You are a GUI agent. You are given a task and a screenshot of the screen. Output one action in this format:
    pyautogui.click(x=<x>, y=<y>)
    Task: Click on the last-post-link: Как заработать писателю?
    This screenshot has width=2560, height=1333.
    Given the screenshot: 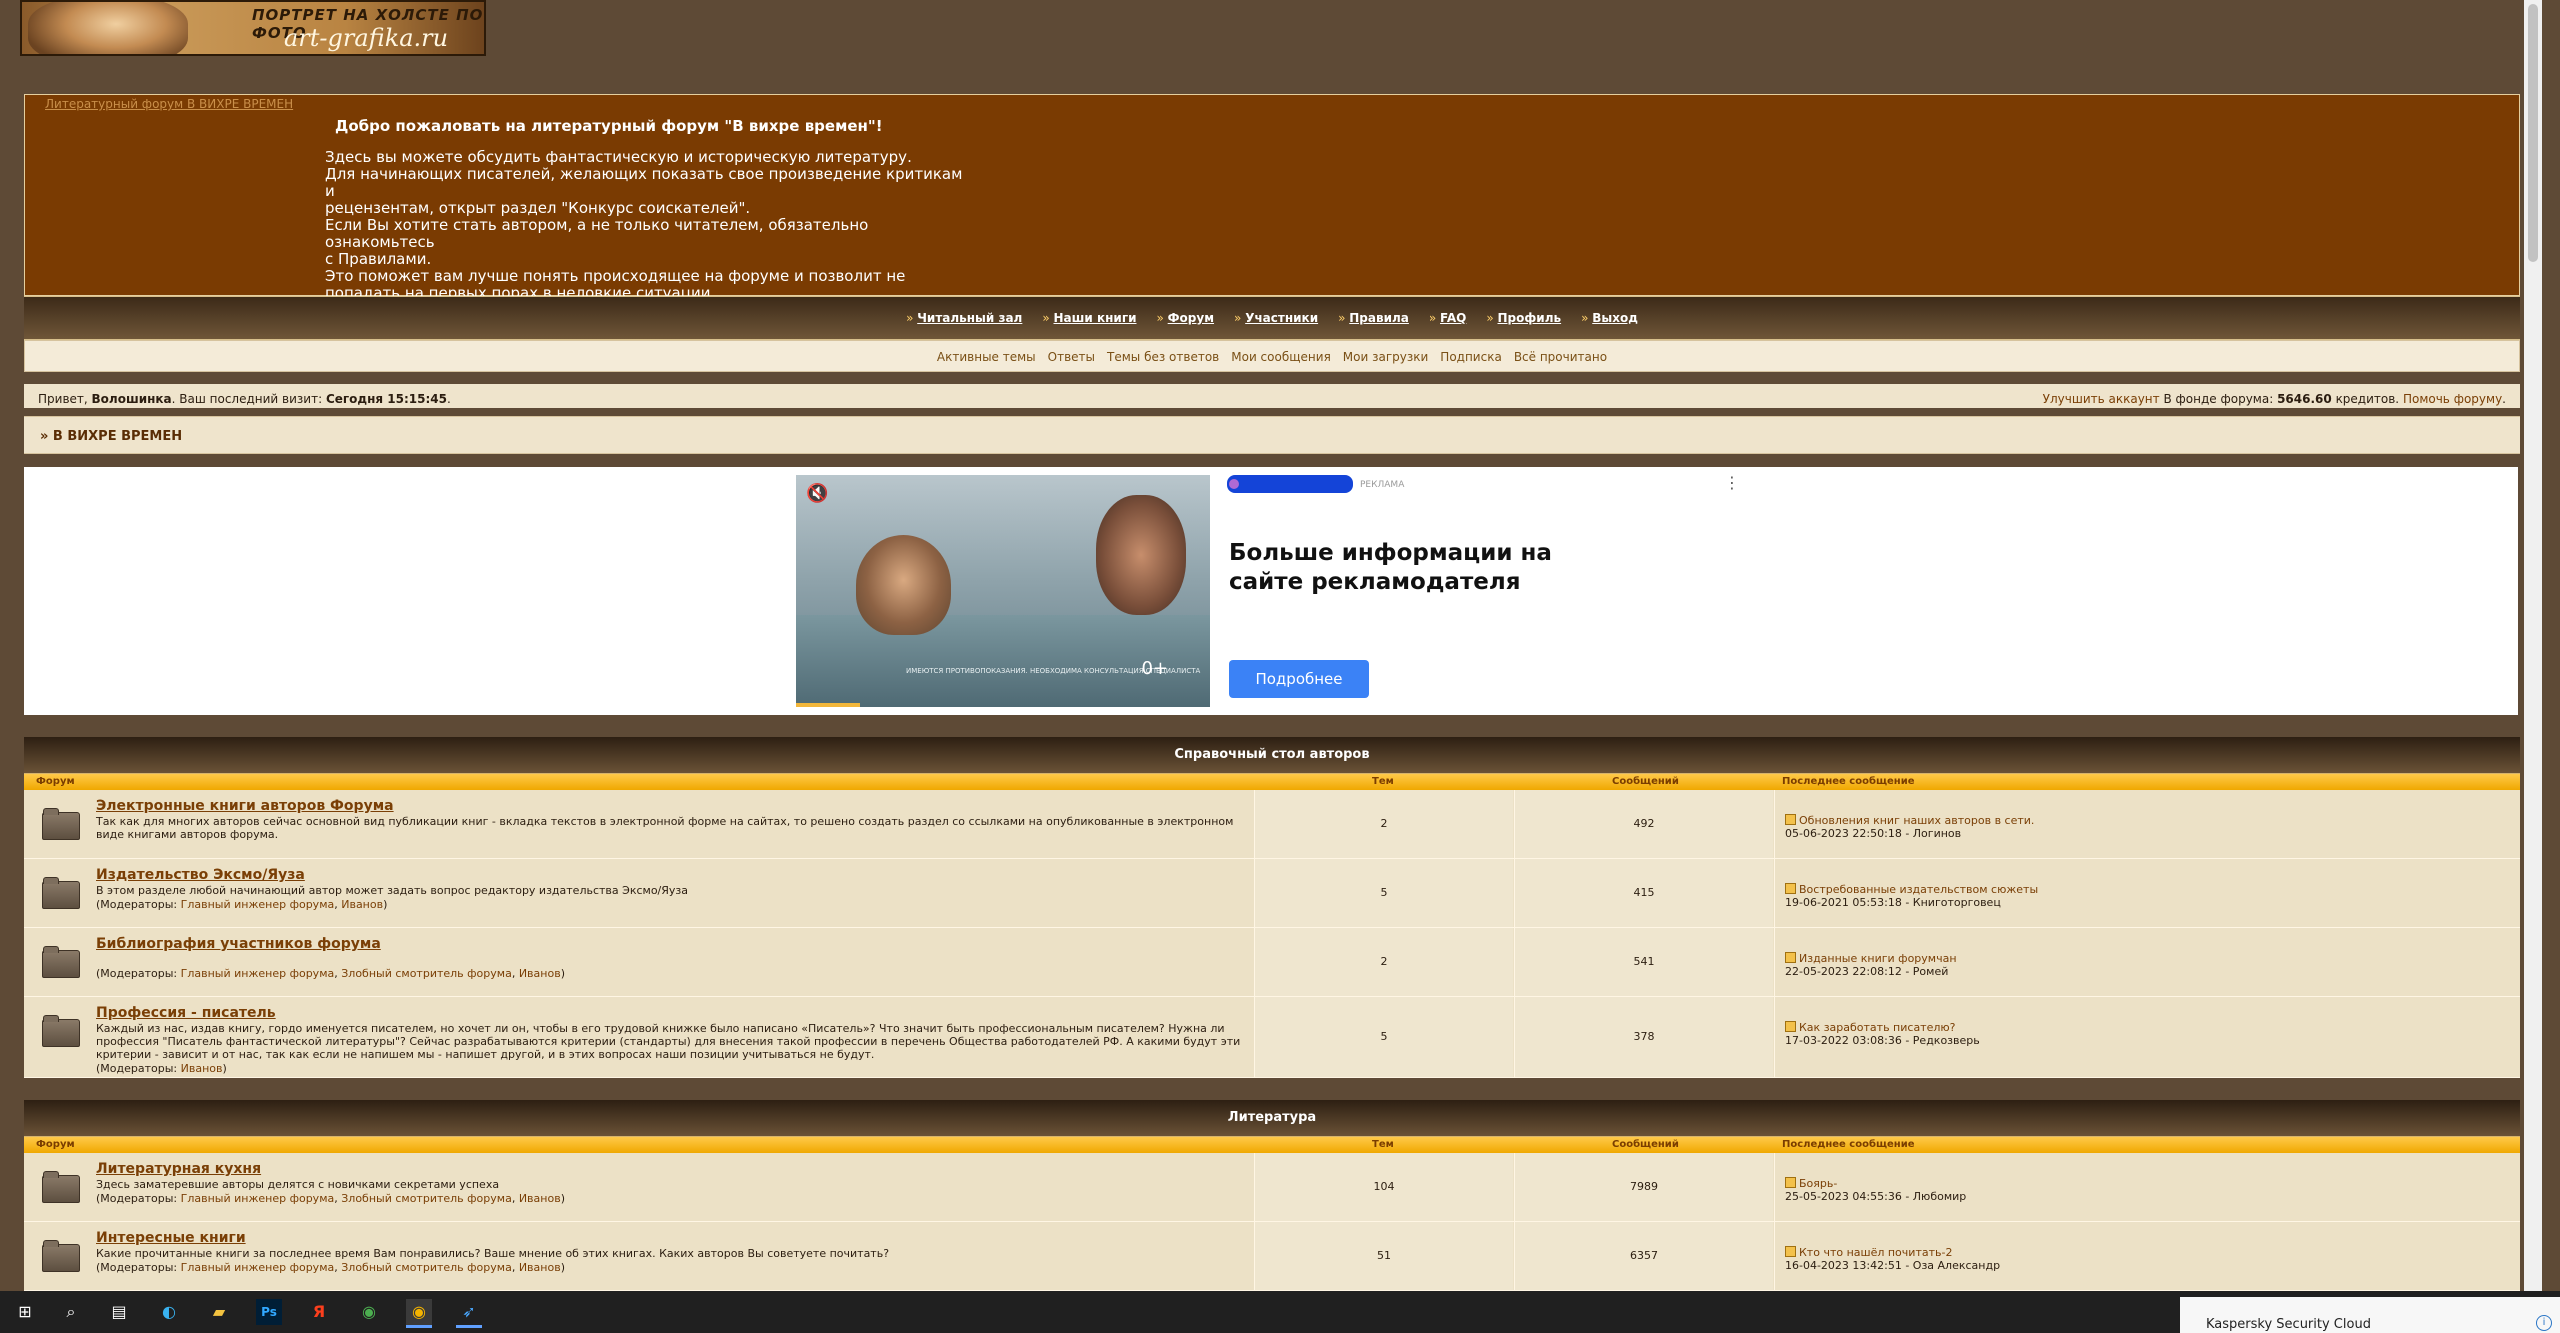 What is the action you would take?
    pyautogui.click(x=1877, y=1027)
    